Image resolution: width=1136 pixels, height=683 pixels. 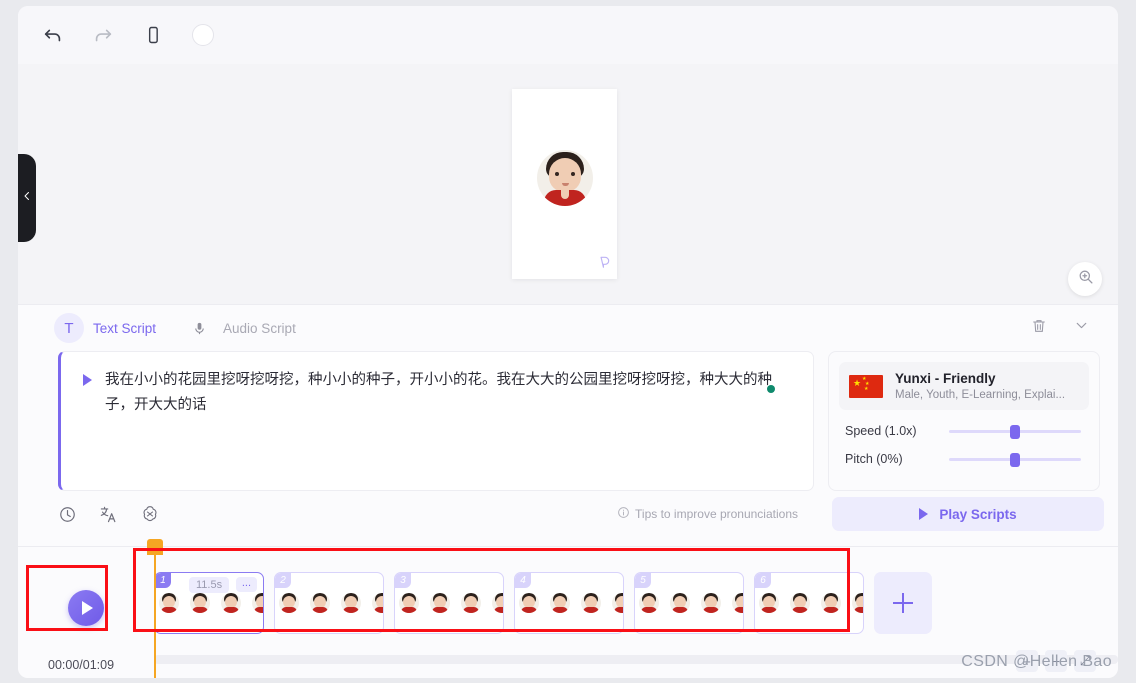 I want to click on table-row: 5, so click(x=689, y=603).